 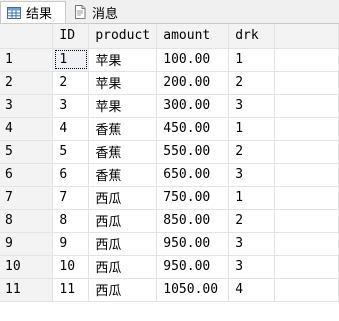 What do you see at coordinates (27, 60) in the screenshot?
I see `row-number: 1` at bounding box center [27, 60].